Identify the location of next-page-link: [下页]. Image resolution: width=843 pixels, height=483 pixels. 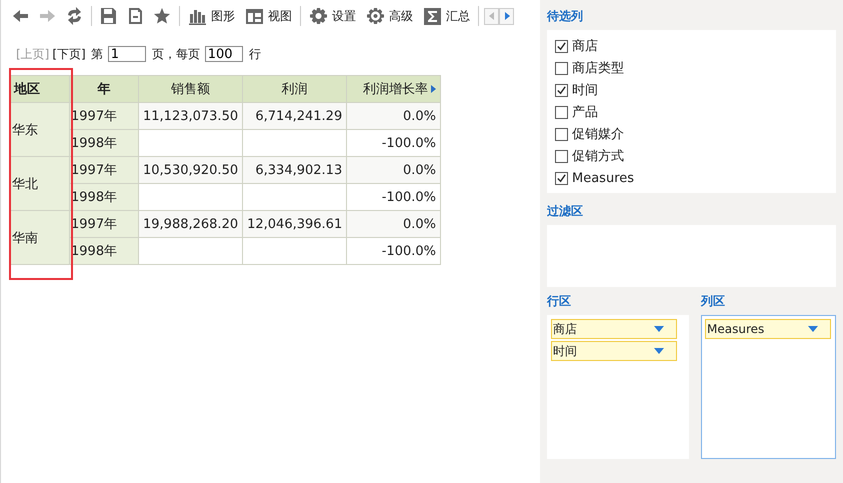
(69, 54).